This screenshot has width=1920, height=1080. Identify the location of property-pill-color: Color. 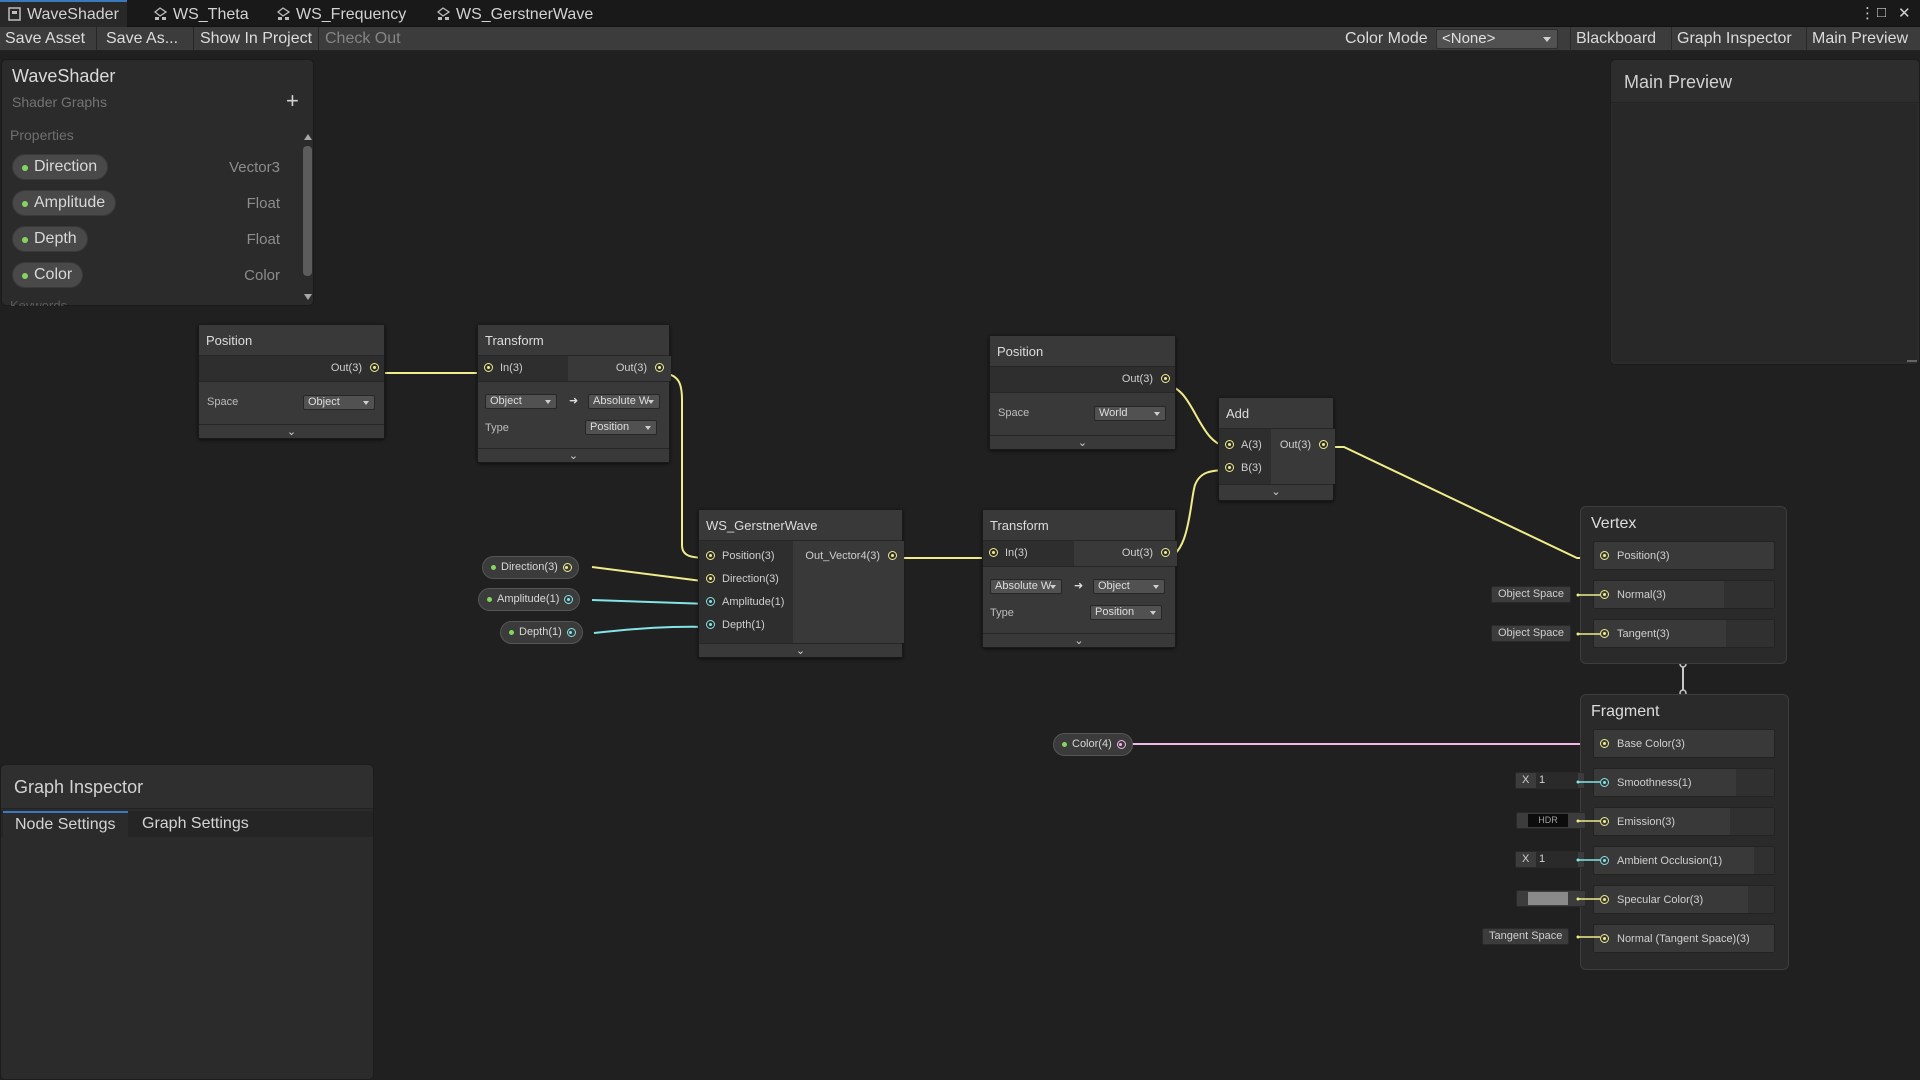
(48, 275).